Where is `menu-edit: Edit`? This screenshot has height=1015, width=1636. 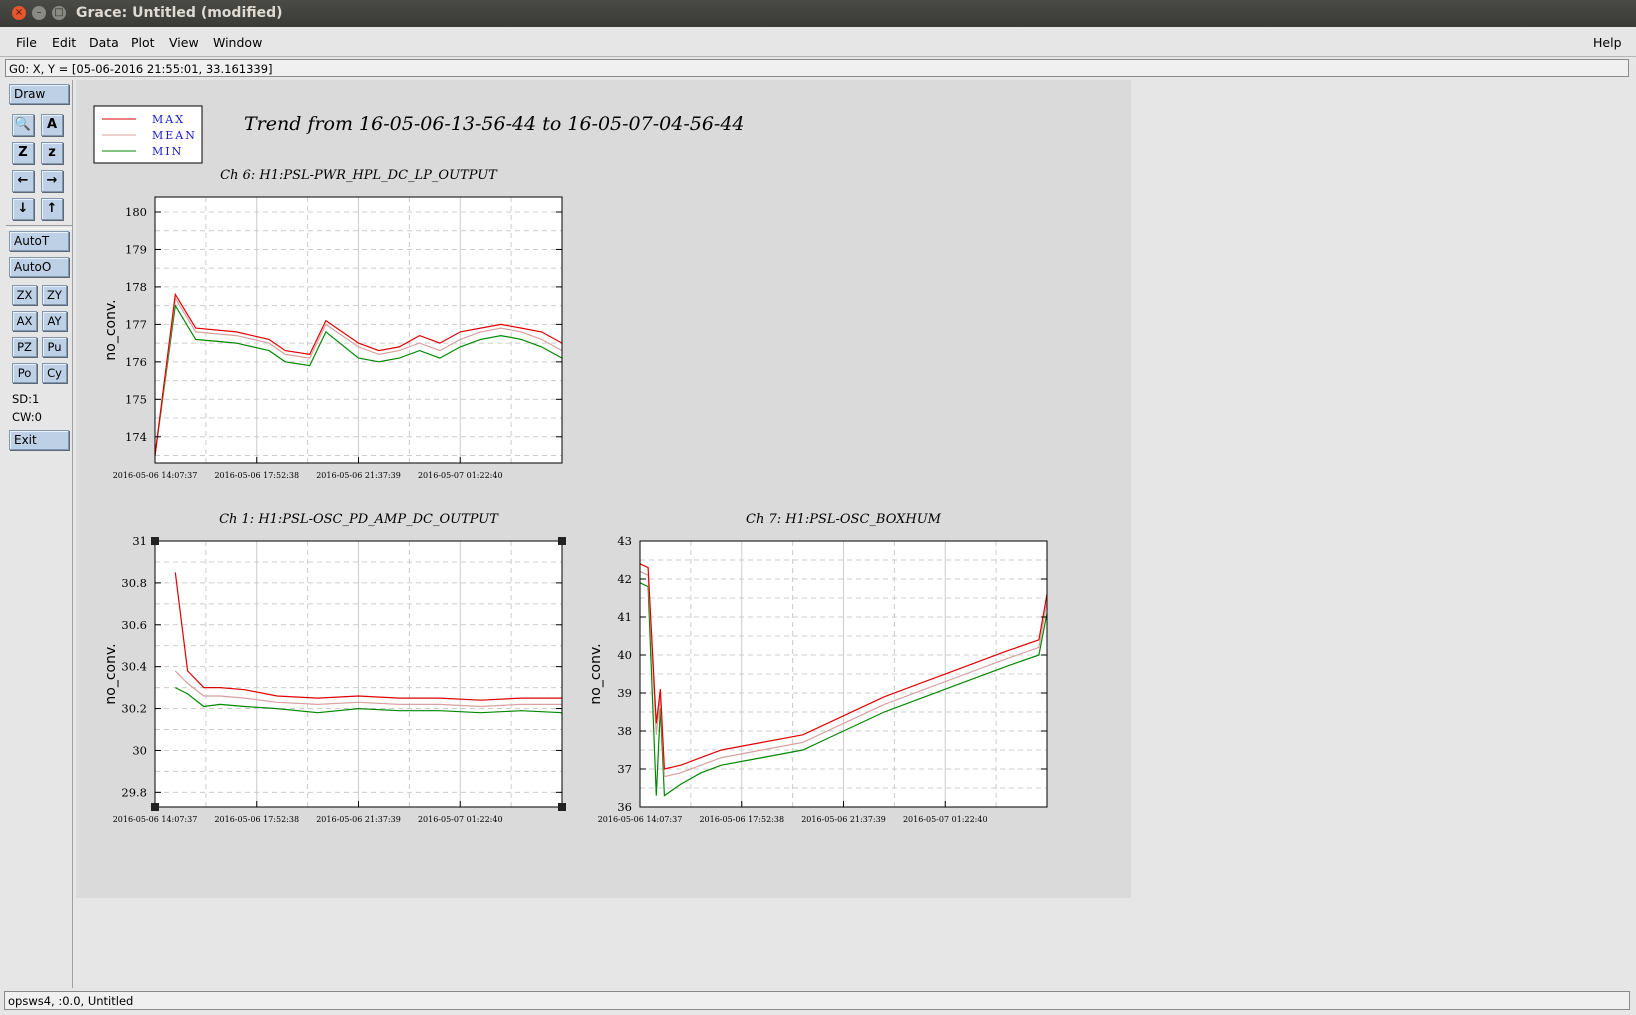
menu-edit: Edit is located at coordinates (64, 42).